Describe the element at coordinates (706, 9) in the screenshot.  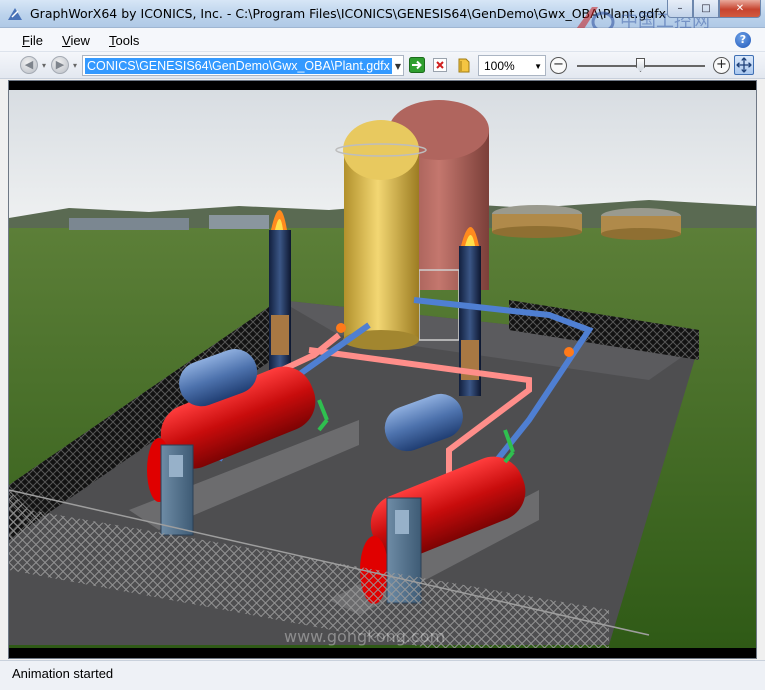
I see `maximize-button: □` at that location.